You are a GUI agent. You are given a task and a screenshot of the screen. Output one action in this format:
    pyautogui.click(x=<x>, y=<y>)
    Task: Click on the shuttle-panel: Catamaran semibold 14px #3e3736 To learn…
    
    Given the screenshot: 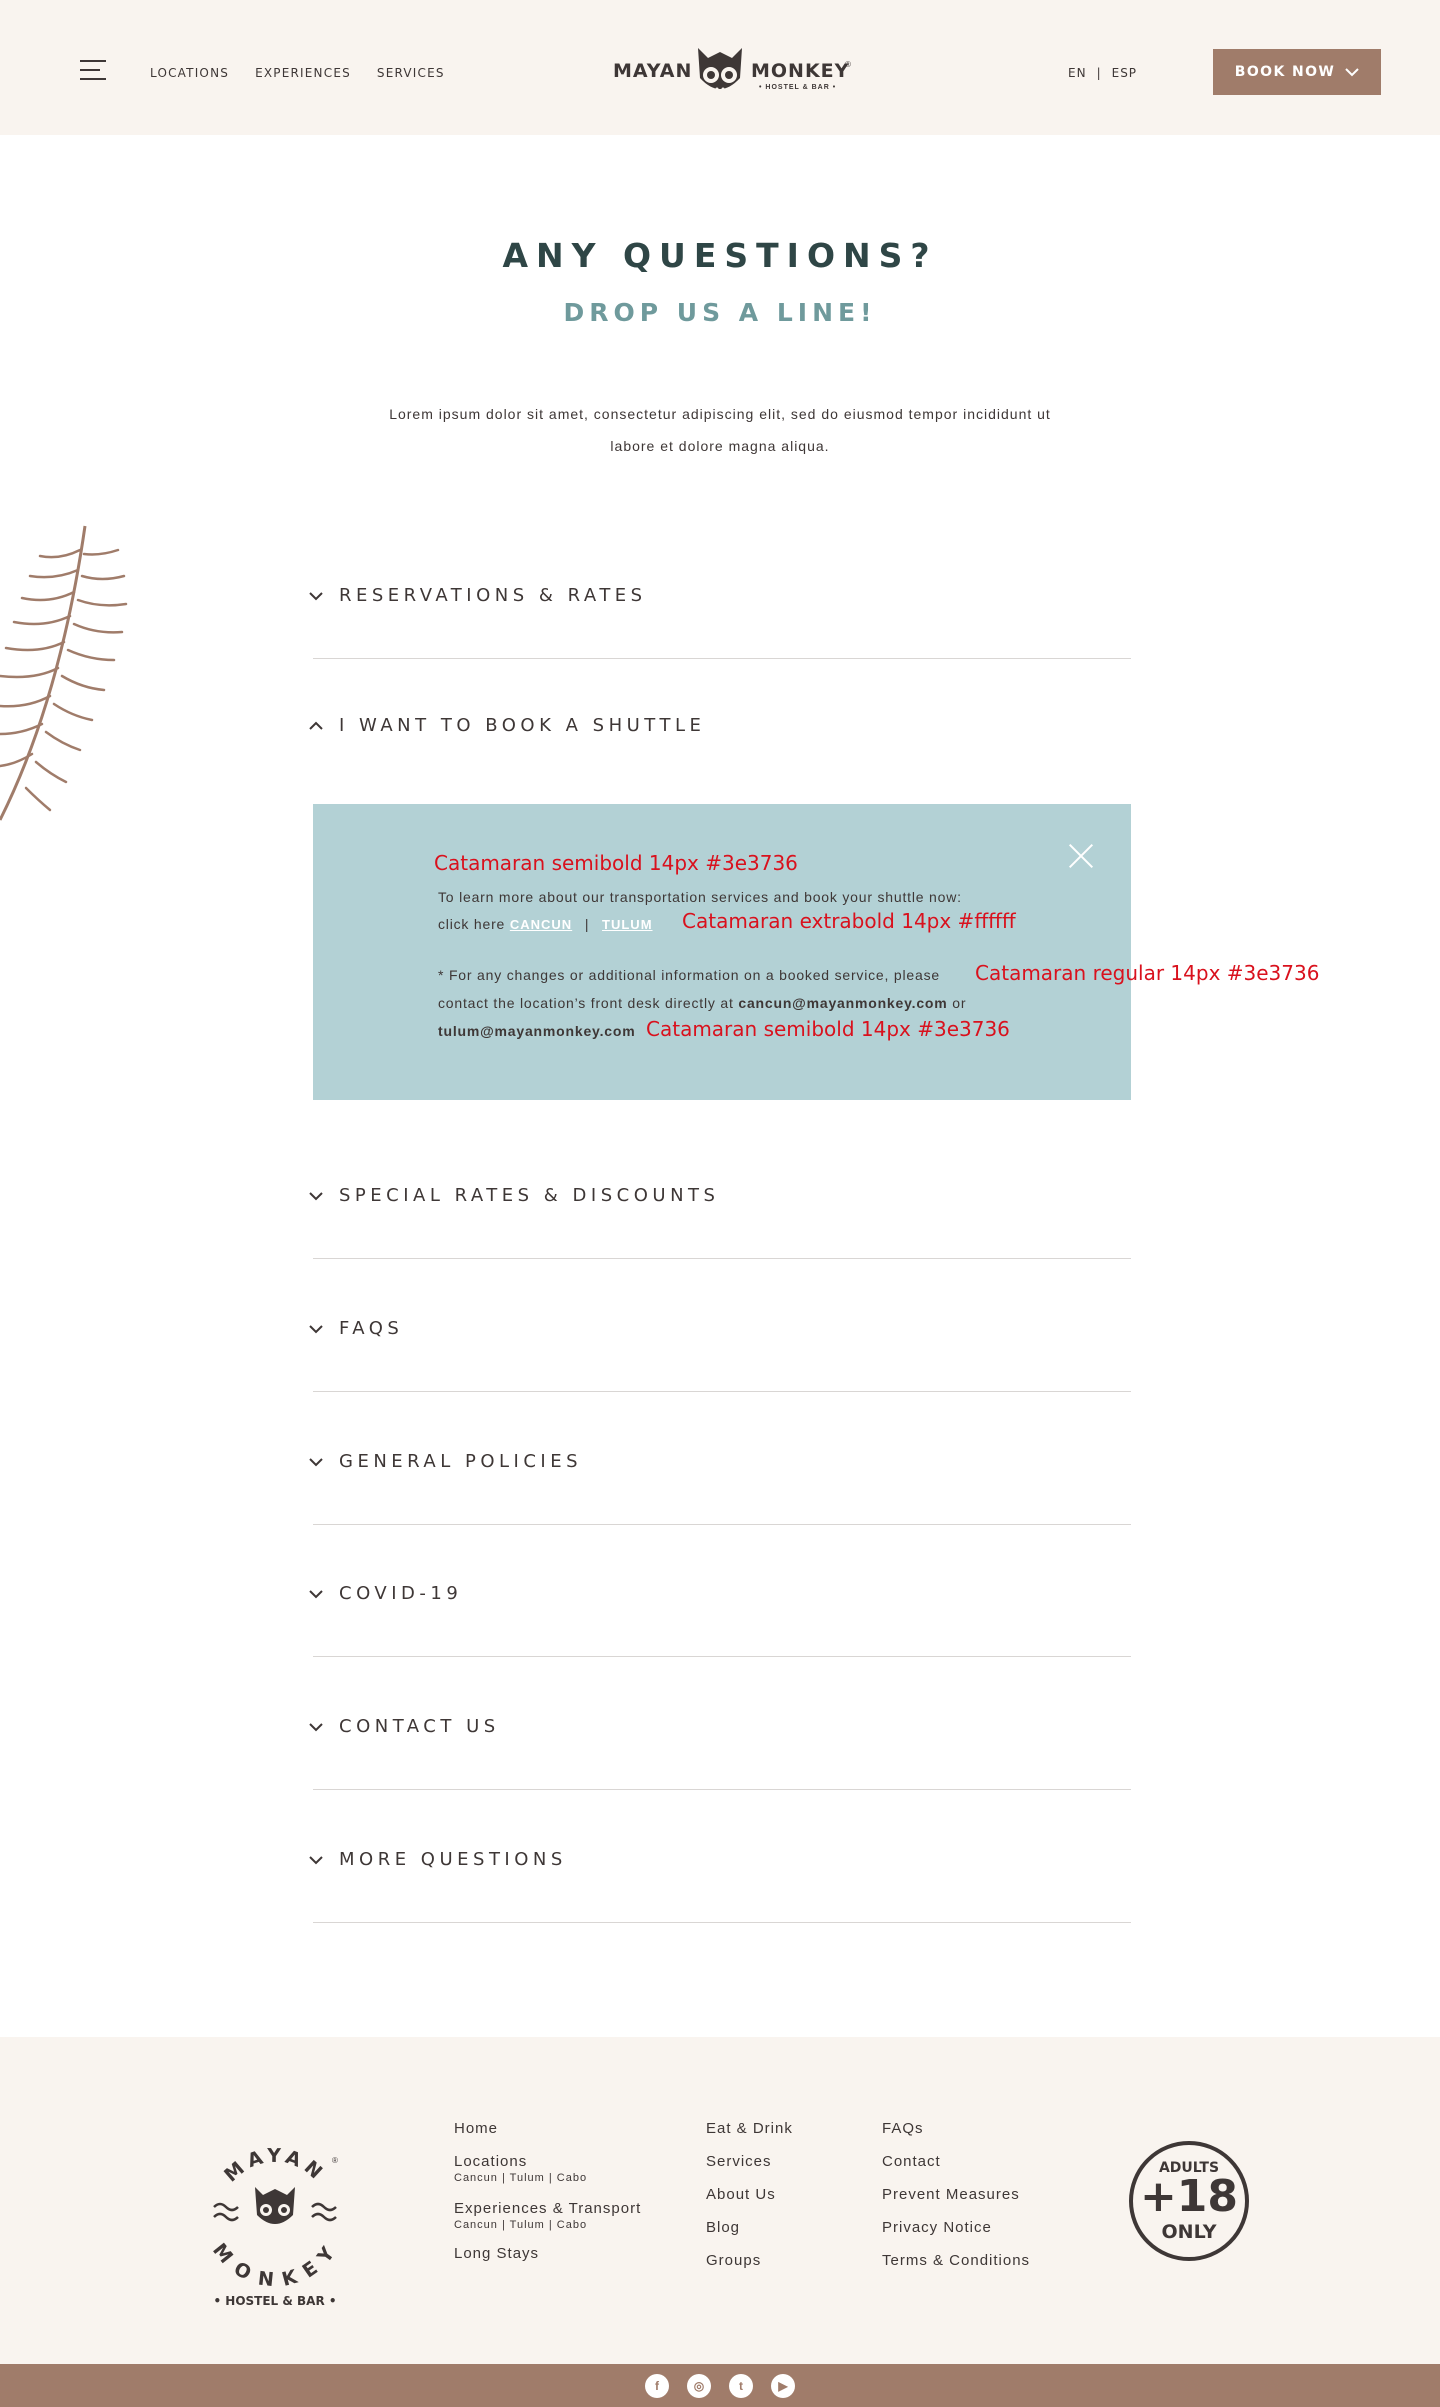 What is the action you would take?
    pyautogui.click(x=816, y=952)
    